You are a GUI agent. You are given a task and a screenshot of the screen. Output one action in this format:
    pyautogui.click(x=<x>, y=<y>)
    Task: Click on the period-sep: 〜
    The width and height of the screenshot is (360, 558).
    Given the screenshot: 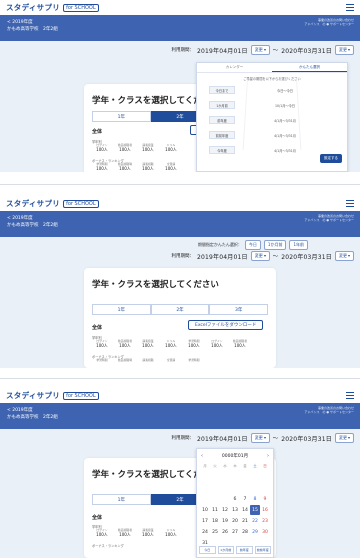 What is the action you would take?
    pyautogui.click(x=275, y=257)
    